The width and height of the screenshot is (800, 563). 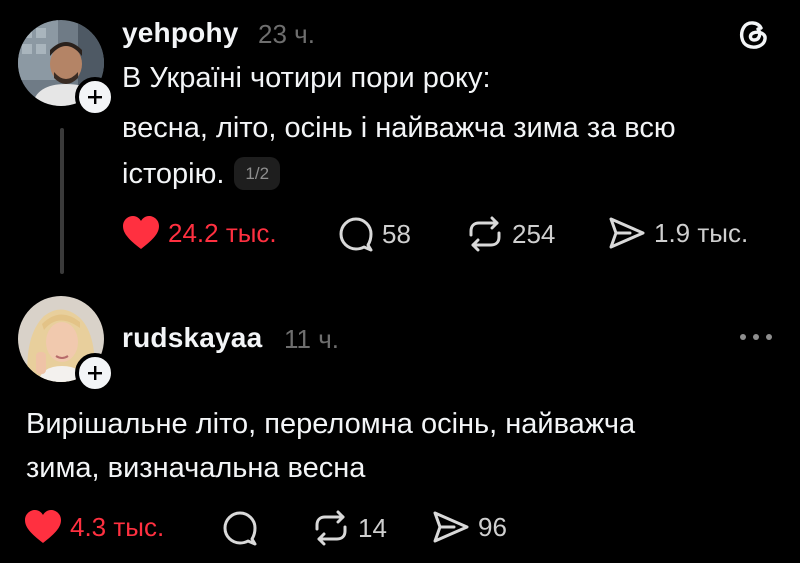 I want to click on like-count: 4.3 тыс., so click(x=117, y=526).